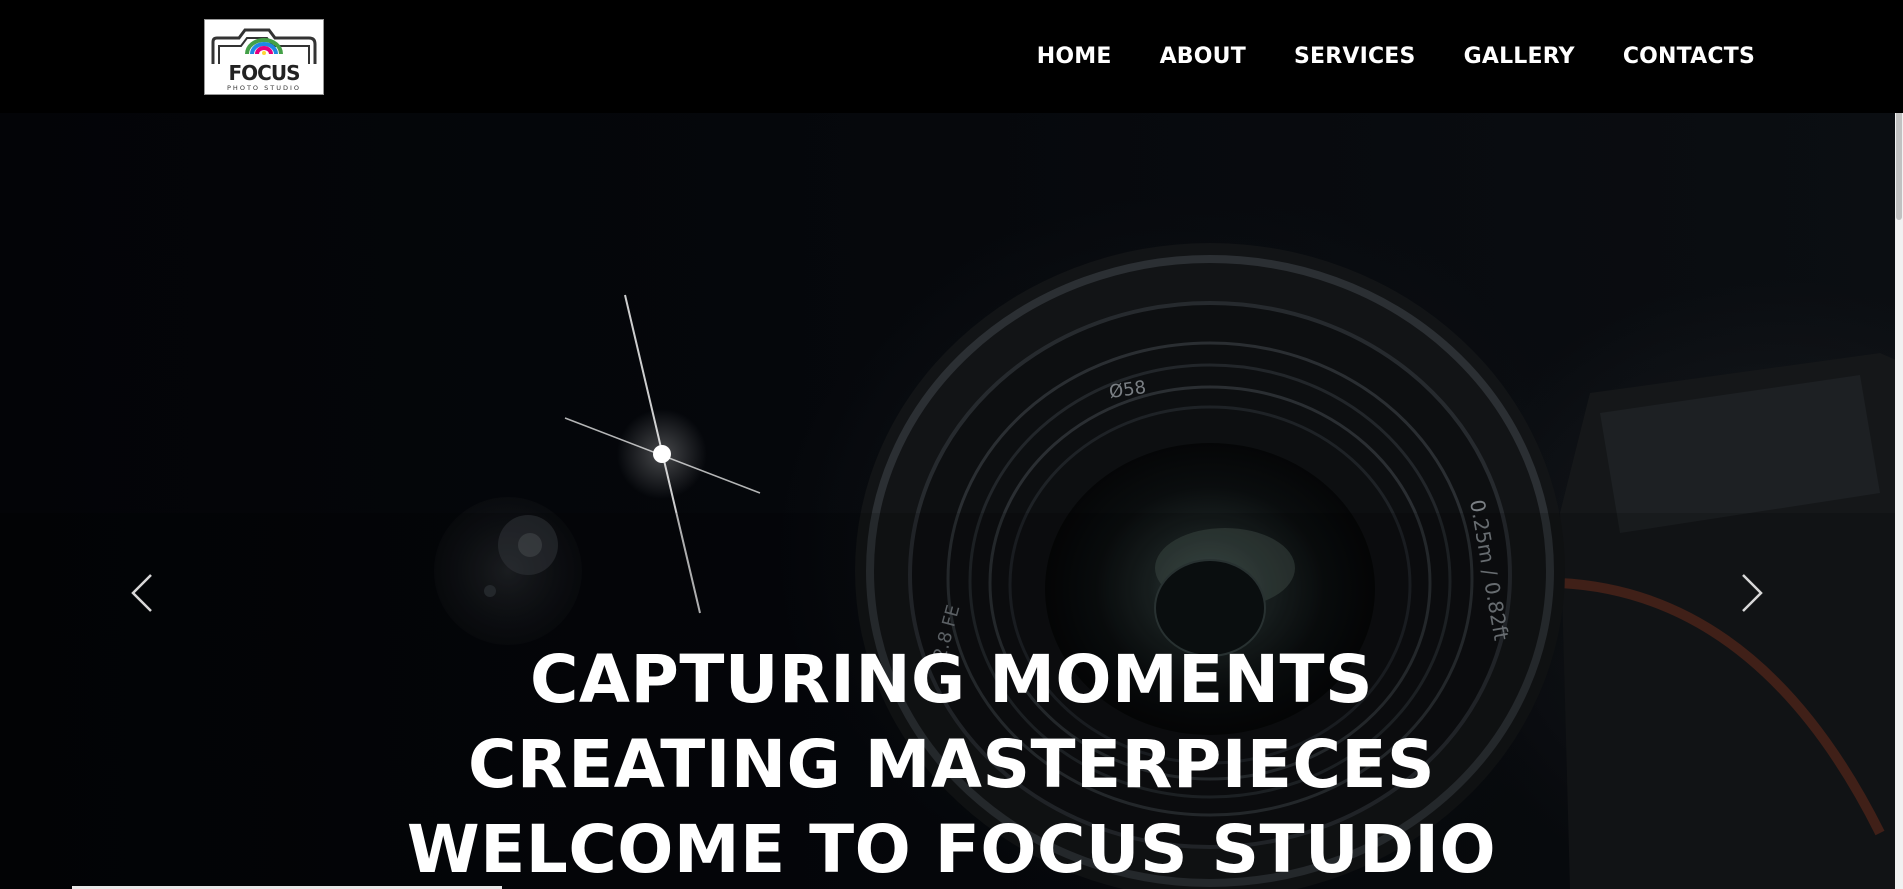 Image resolution: width=1903 pixels, height=889 pixels. I want to click on logo-tagline: PHOTO STUDIO, so click(264, 88).